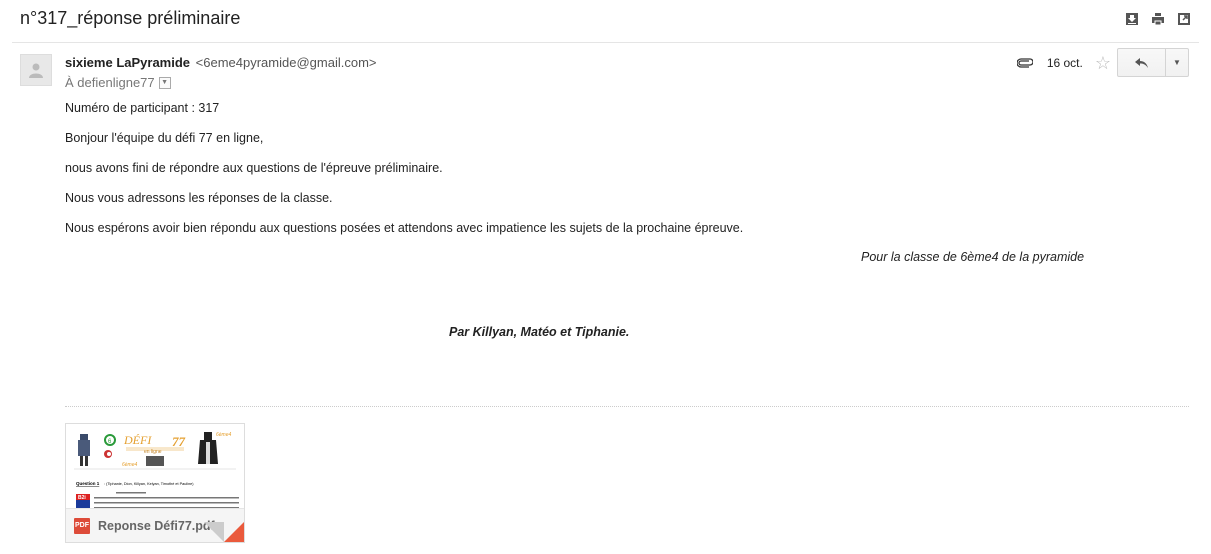  I want to click on signature-class: Pour la classe de 6ème4 de la pyramide, so click(973, 257).